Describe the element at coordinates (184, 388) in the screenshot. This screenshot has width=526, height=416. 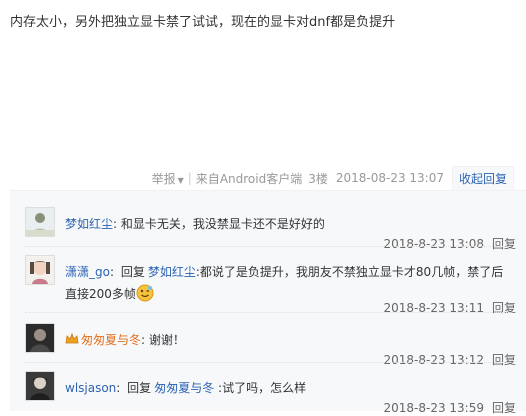
I see `reply-target-user: 匆匆夏与冬` at that location.